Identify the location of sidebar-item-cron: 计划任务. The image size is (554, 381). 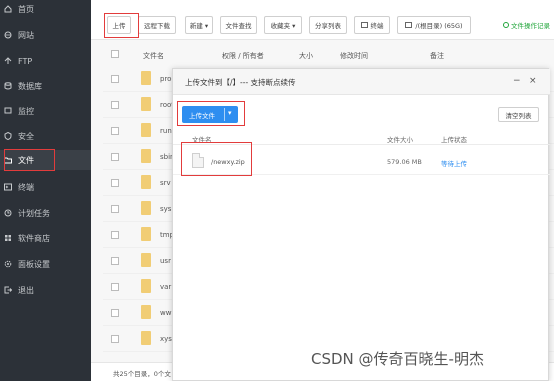
(45, 213).